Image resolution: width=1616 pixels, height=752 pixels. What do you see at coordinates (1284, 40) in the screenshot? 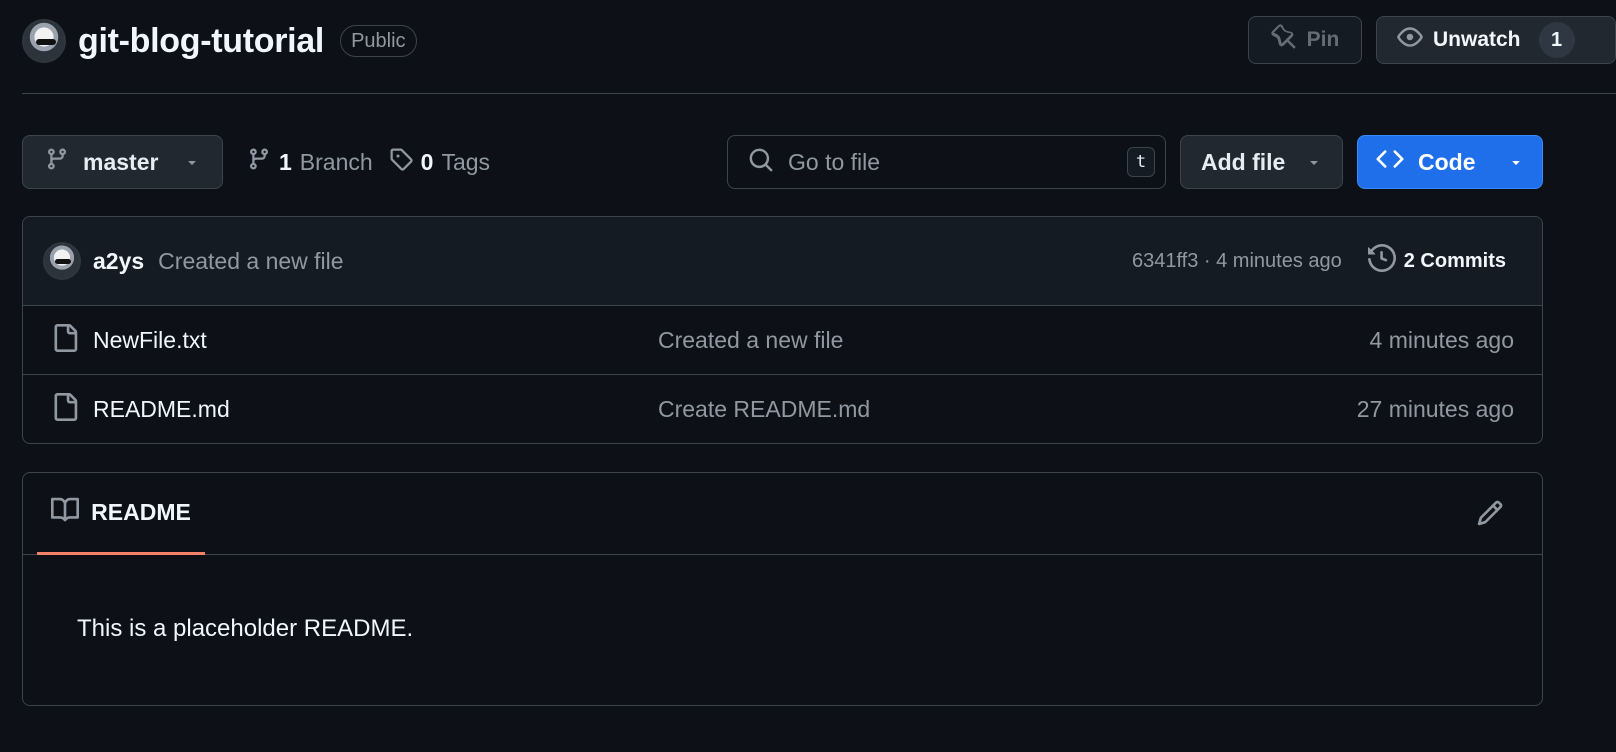
I see `pin-icon` at bounding box center [1284, 40].